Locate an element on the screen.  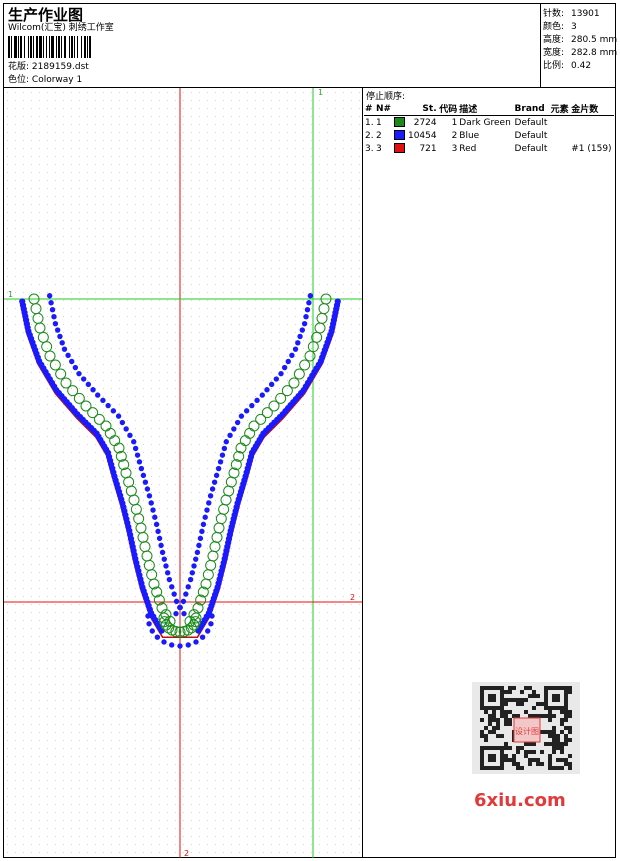
sheet-title: 生产作业图 is located at coordinates (46, 15).